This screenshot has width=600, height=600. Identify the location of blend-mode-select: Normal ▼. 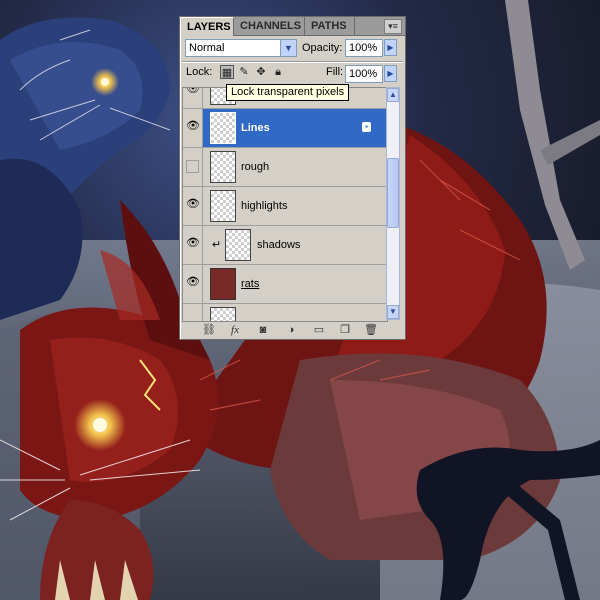
(241, 48).